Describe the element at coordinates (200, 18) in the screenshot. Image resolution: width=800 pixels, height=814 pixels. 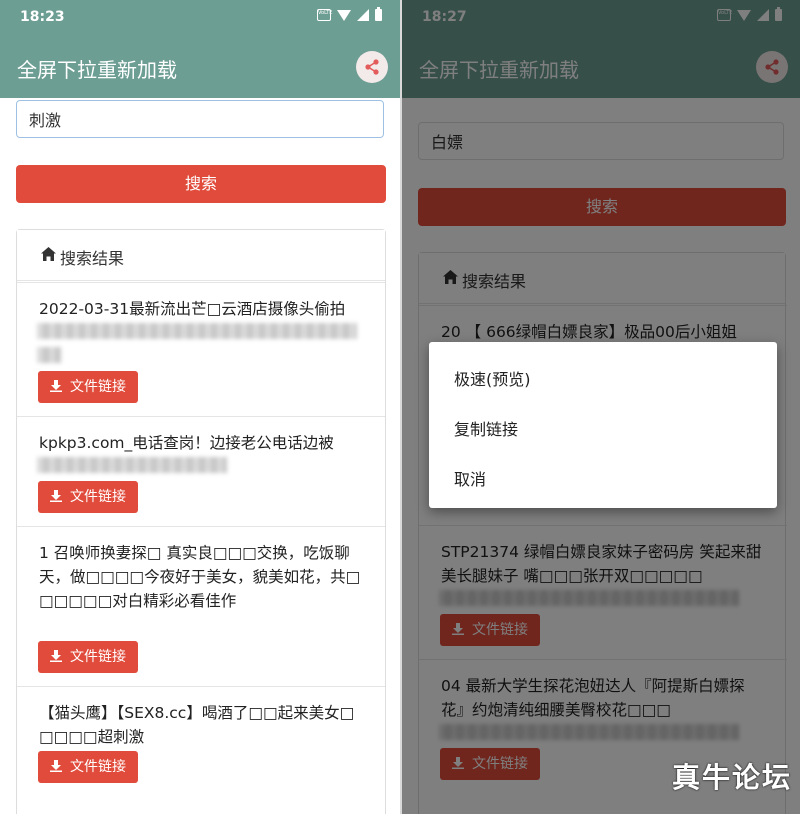
I see `status-bar: 18:23 VoLTE` at that location.